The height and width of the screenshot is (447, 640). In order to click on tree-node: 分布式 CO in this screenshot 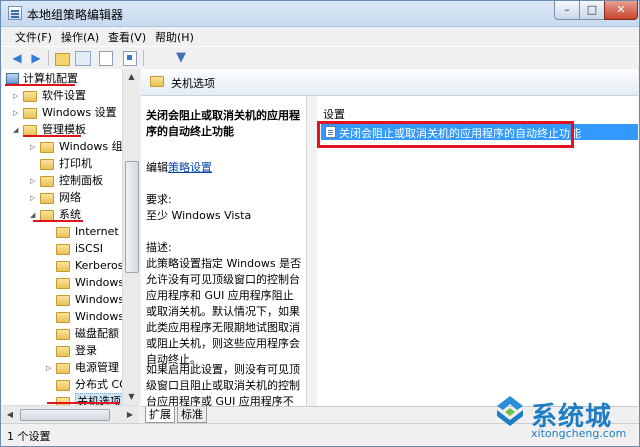, I will do `click(62, 385)`.